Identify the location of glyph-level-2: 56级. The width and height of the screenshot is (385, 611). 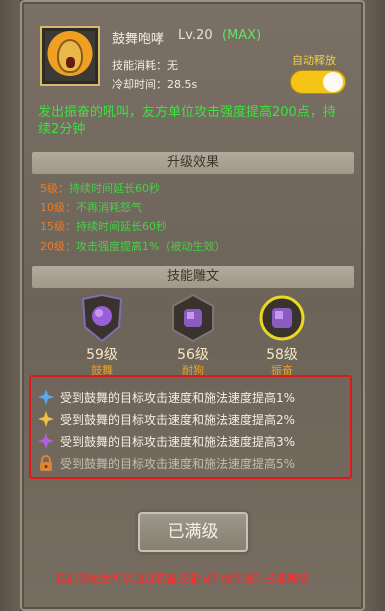
(193, 355).